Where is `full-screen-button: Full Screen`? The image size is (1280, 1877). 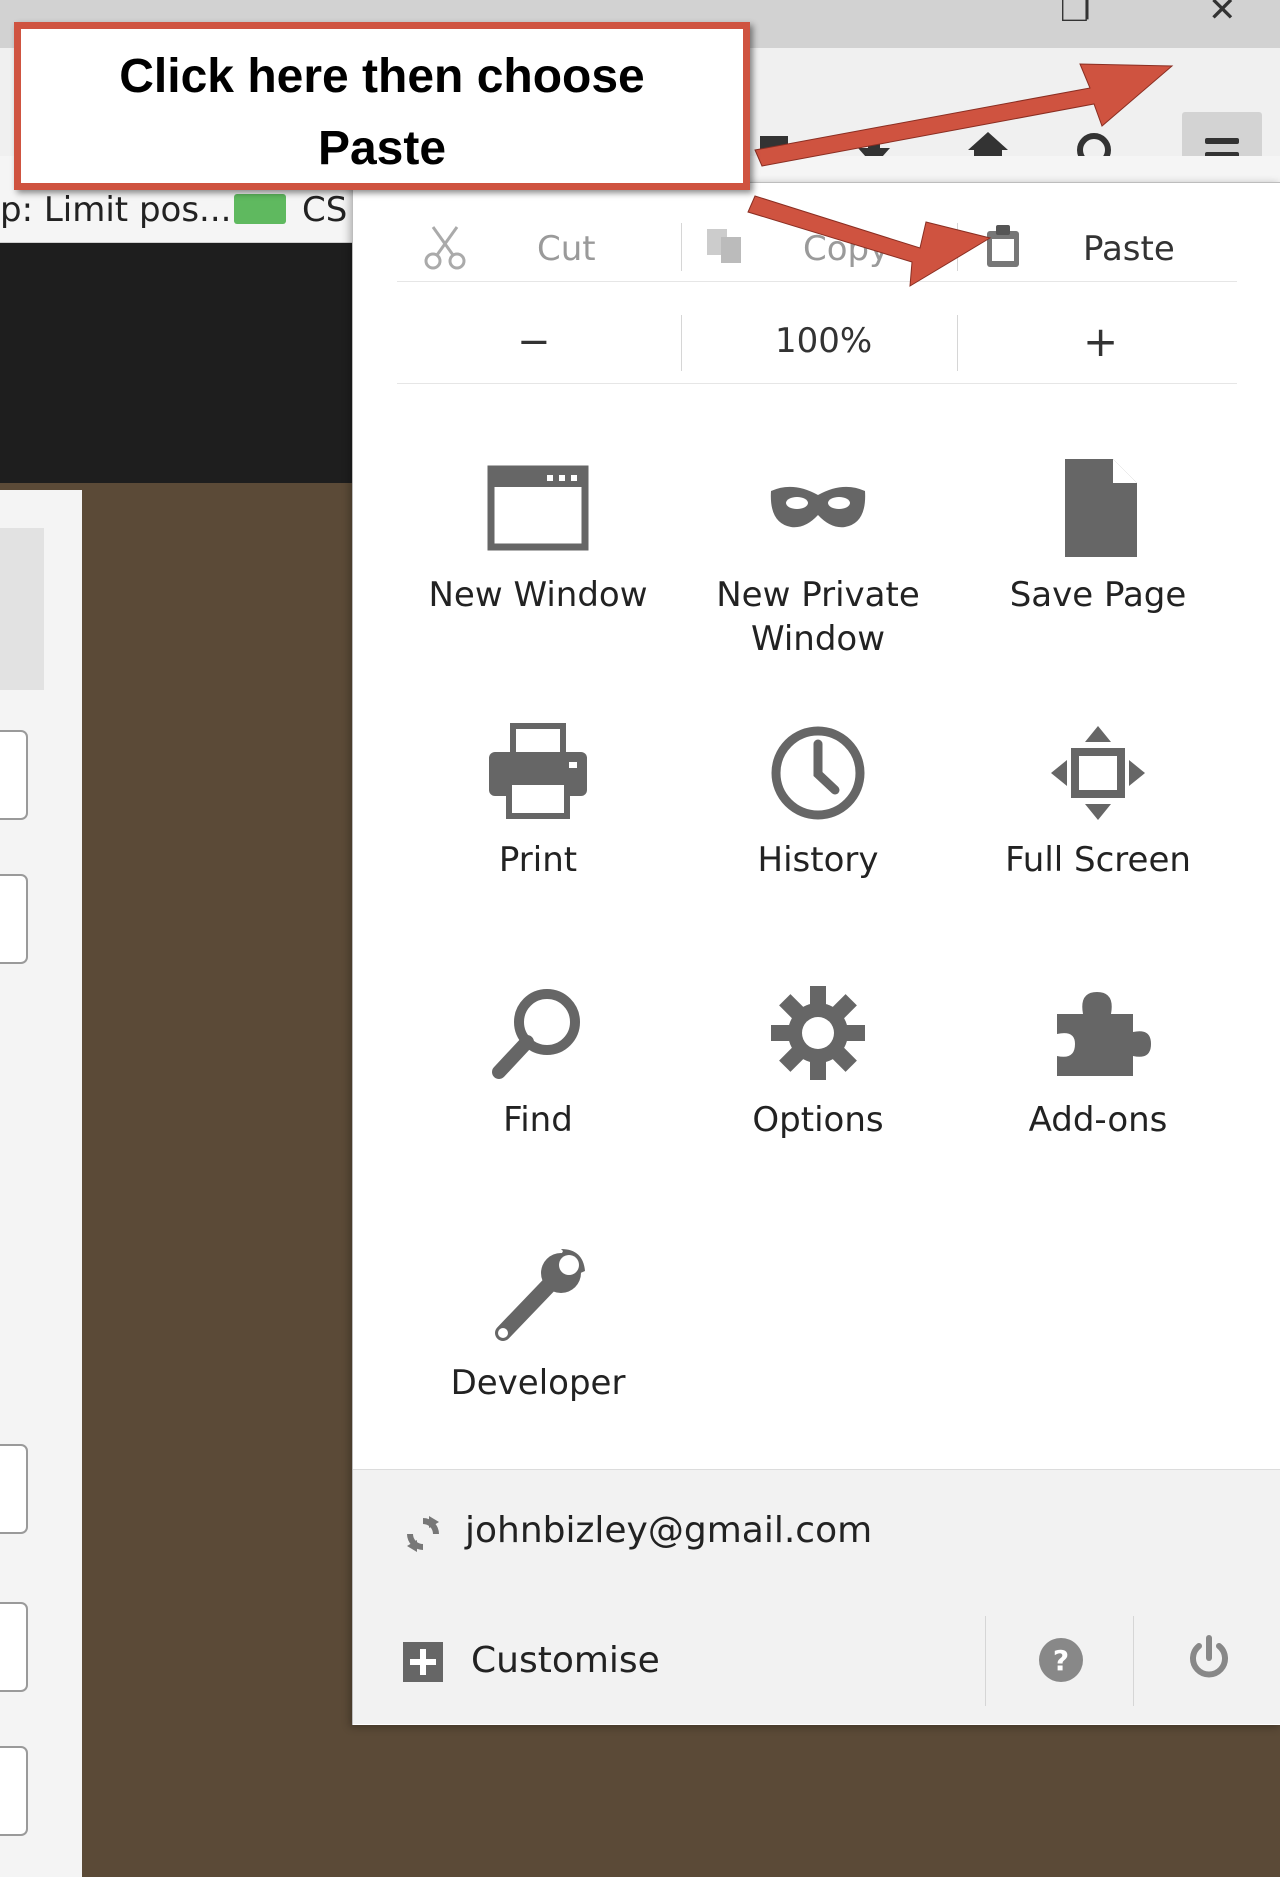 full-screen-button: Full Screen is located at coordinates (1098, 800).